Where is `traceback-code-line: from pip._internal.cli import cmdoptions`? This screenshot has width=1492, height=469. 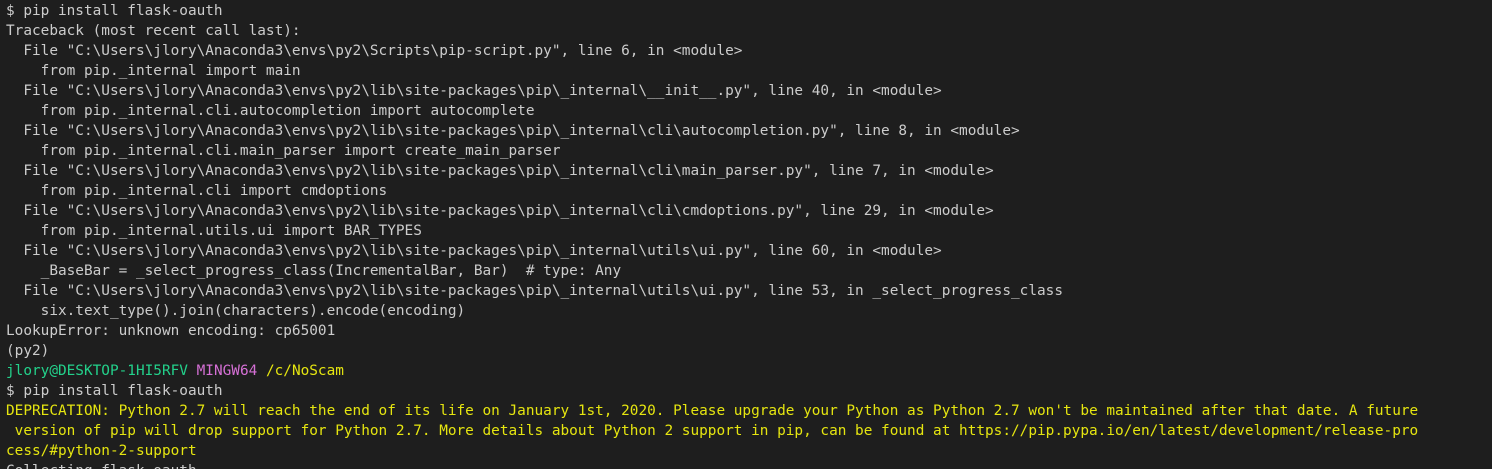 traceback-code-line: from pip._internal.cli import cmdoptions is located at coordinates (197, 191).